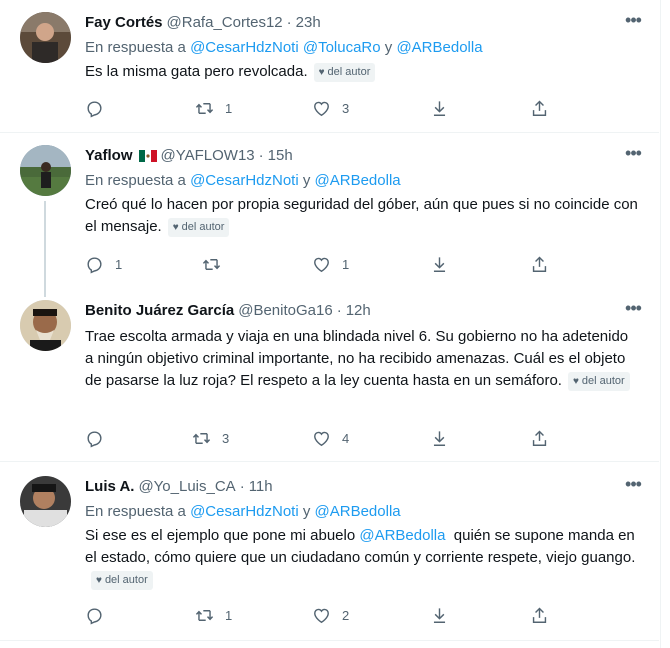 This screenshot has width=670, height=648. I want to click on mexico-flag-icon, so click(147, 156).